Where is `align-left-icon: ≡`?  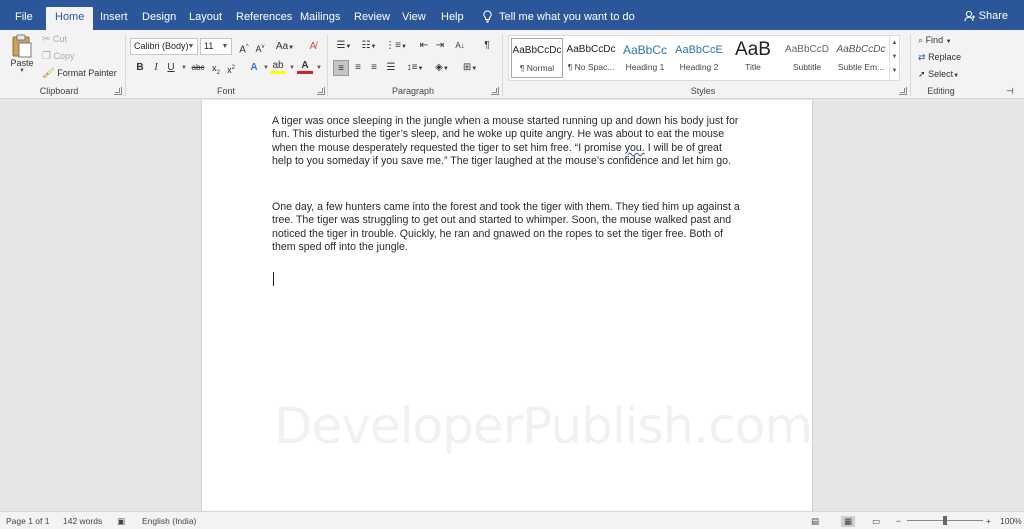 align-left-icon: ≡ is located at coordinates (341, 68).